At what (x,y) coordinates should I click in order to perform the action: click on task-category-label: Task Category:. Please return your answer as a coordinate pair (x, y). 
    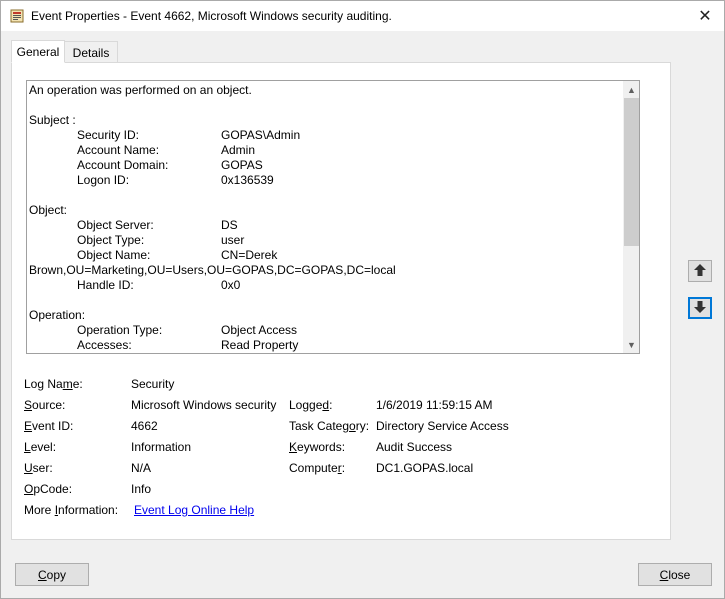
    Looking at the image, I should click on (329, 426).